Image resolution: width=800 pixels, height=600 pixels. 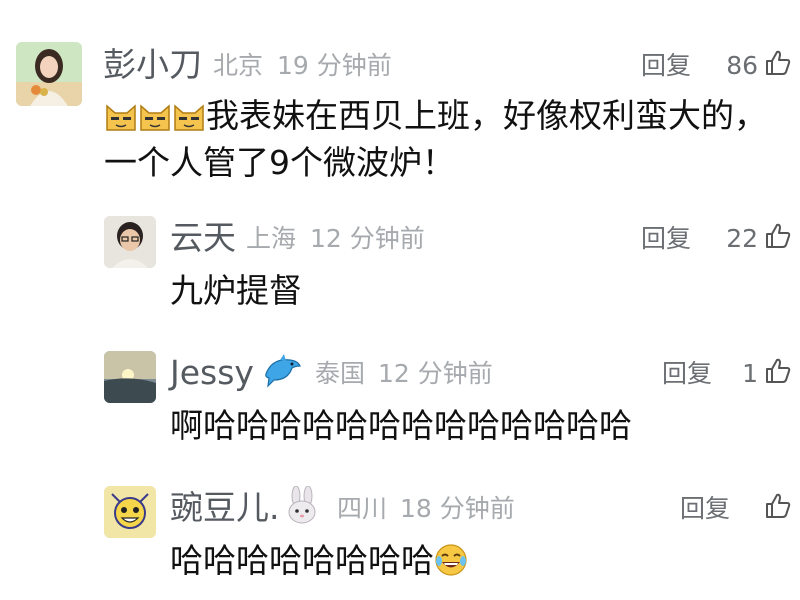 What do you see at coordinates (750, 373) in the screenshot?
I see `like-count: 1` at bounding box center [750, 373].